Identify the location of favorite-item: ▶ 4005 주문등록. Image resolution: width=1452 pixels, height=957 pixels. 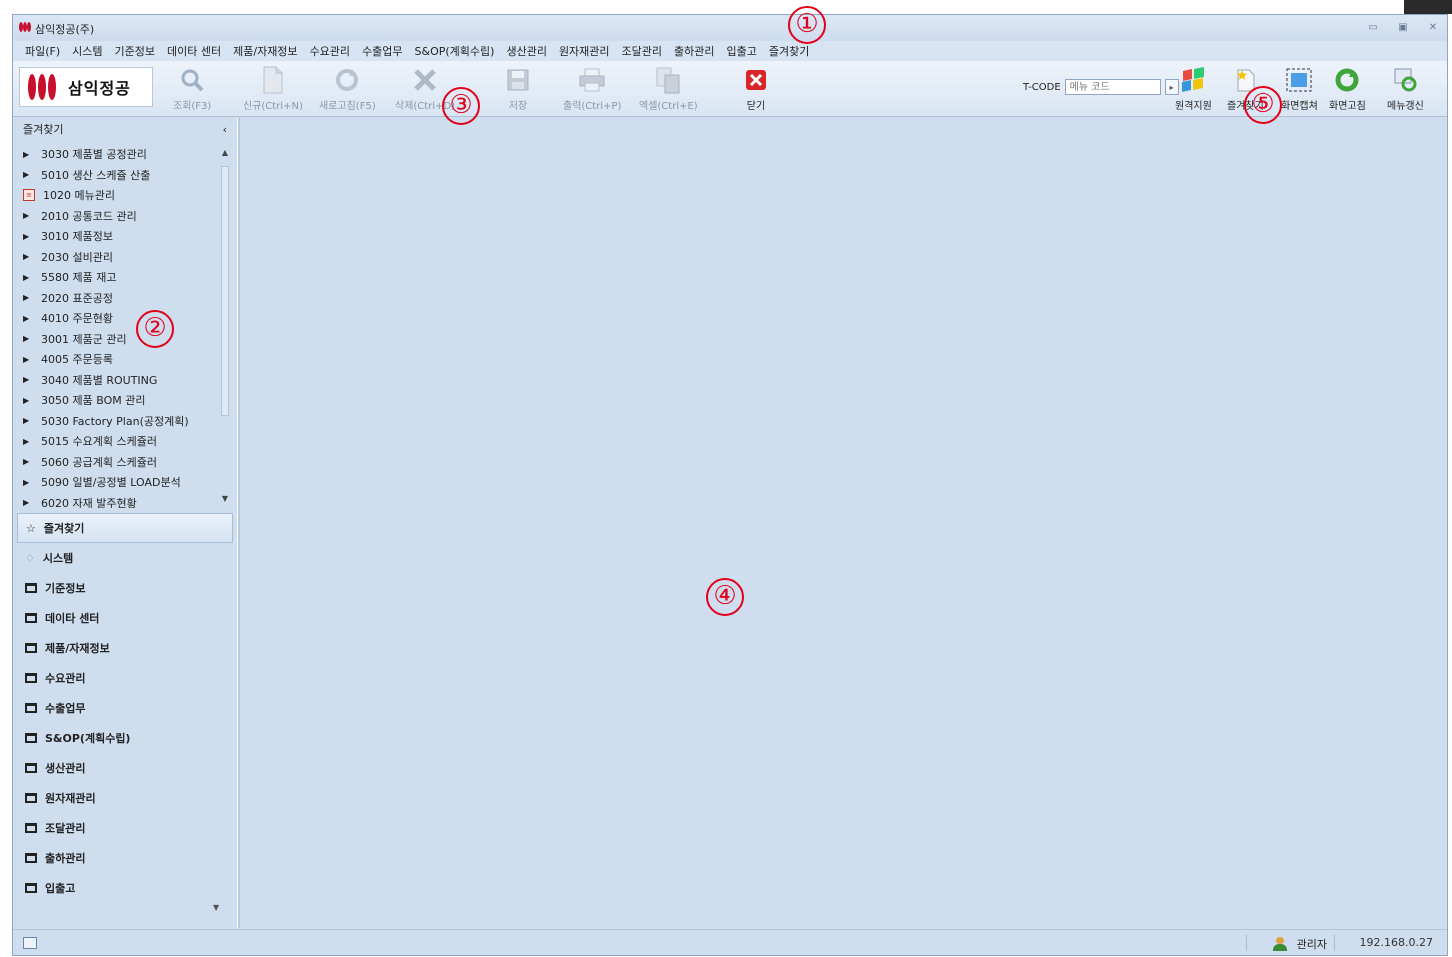
(122, 359).